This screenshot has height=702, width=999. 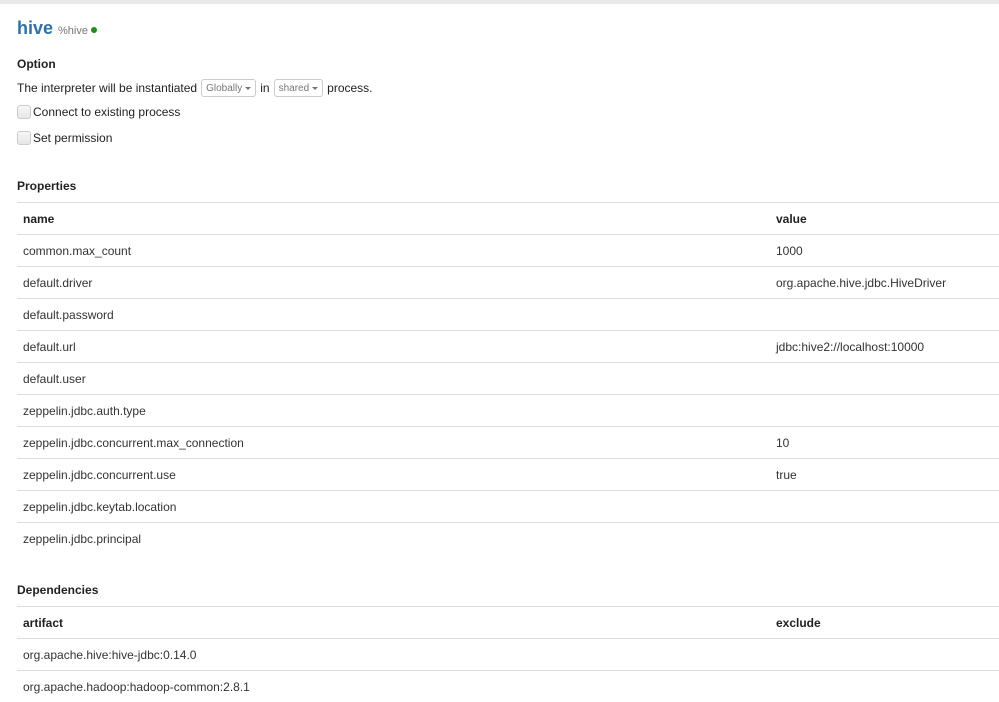 What do you see at coordinates (393, 686) in the screenshot?
I see `dependency-artifact: org.apache.hadoop:hadoop-common:2.8.1` at bounding box center [393, 686].